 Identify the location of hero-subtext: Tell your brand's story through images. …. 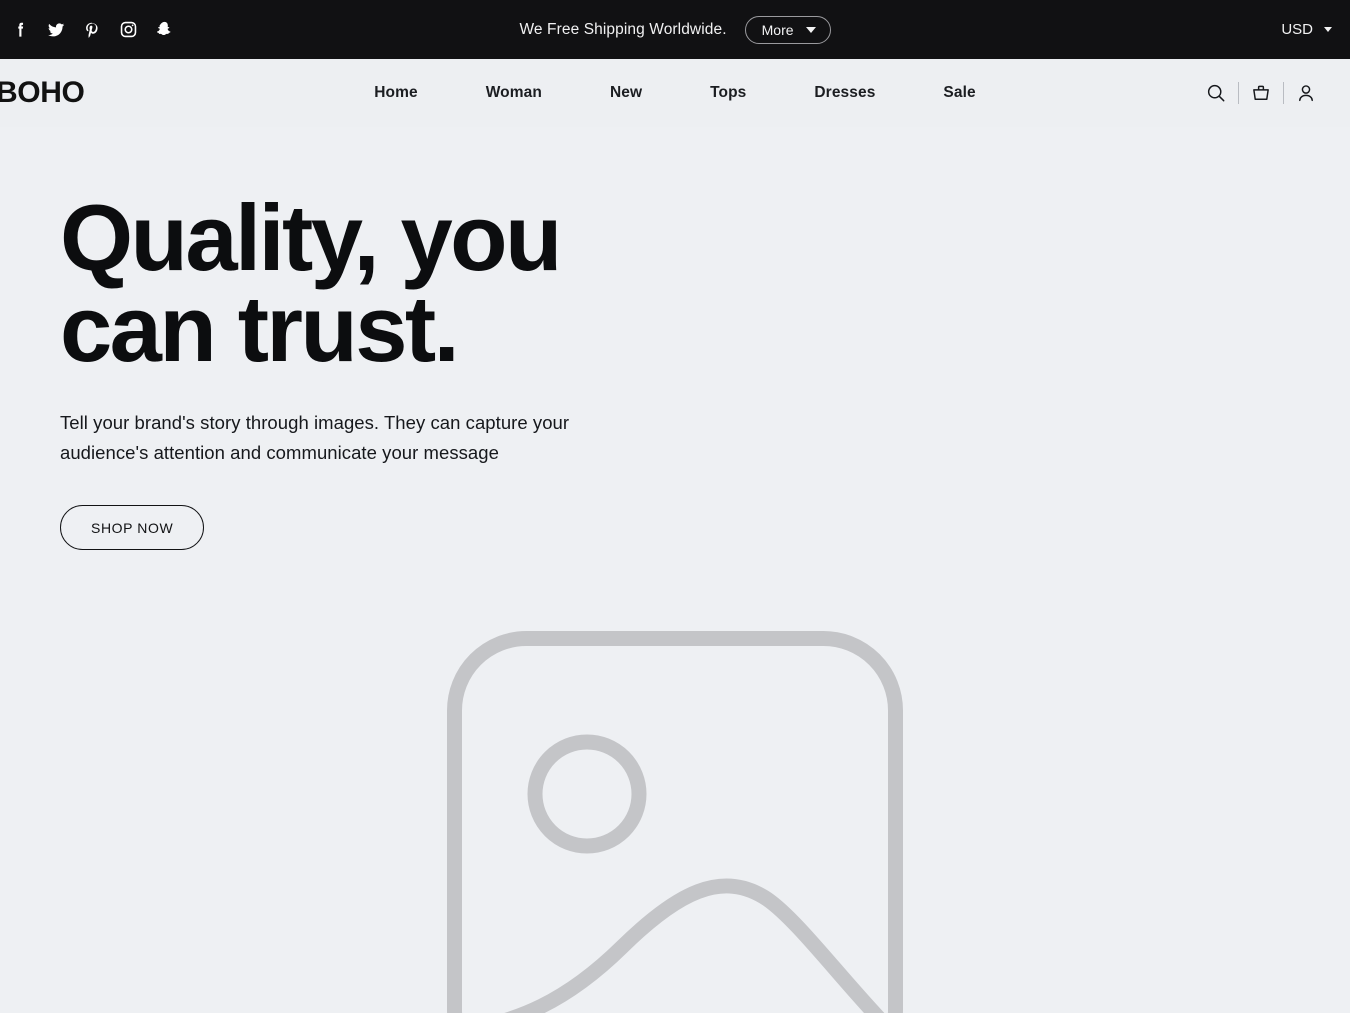
(315, 438).